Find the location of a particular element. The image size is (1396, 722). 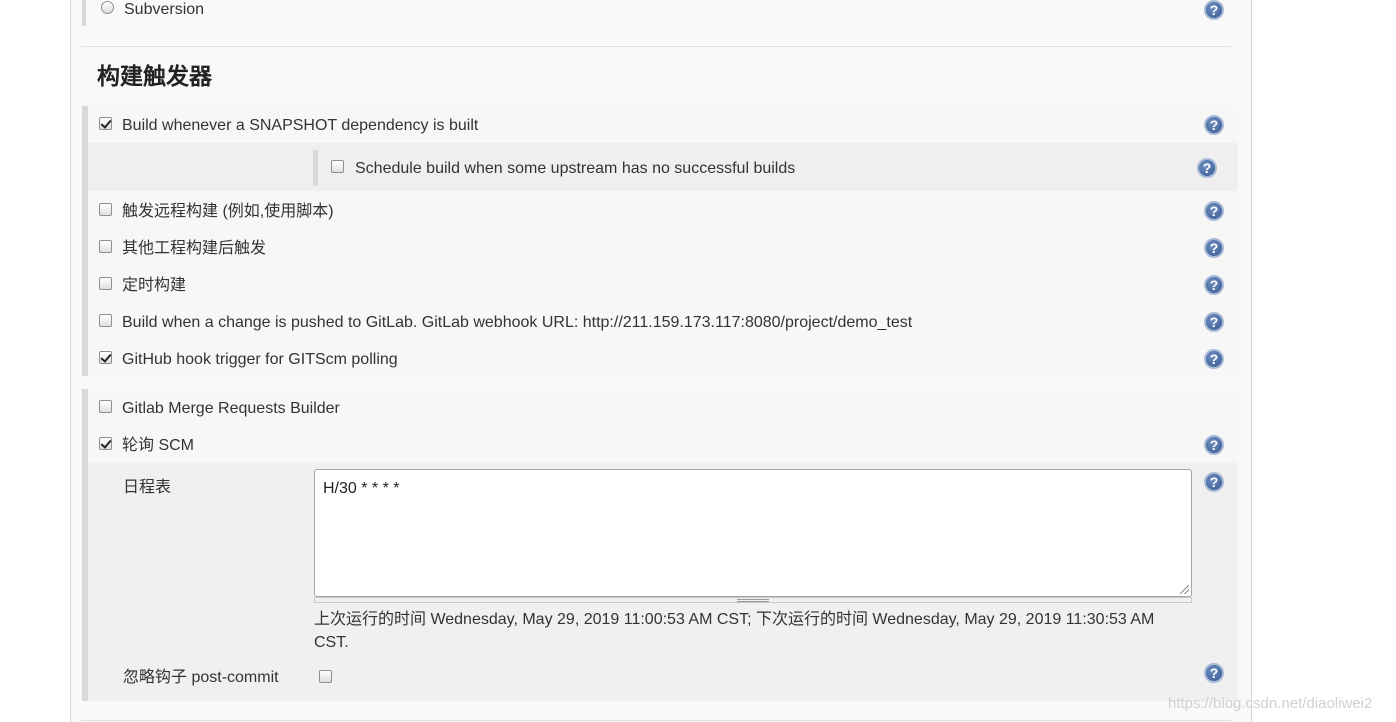

subversion-label: Subversion is located at coordinates (164, 9).